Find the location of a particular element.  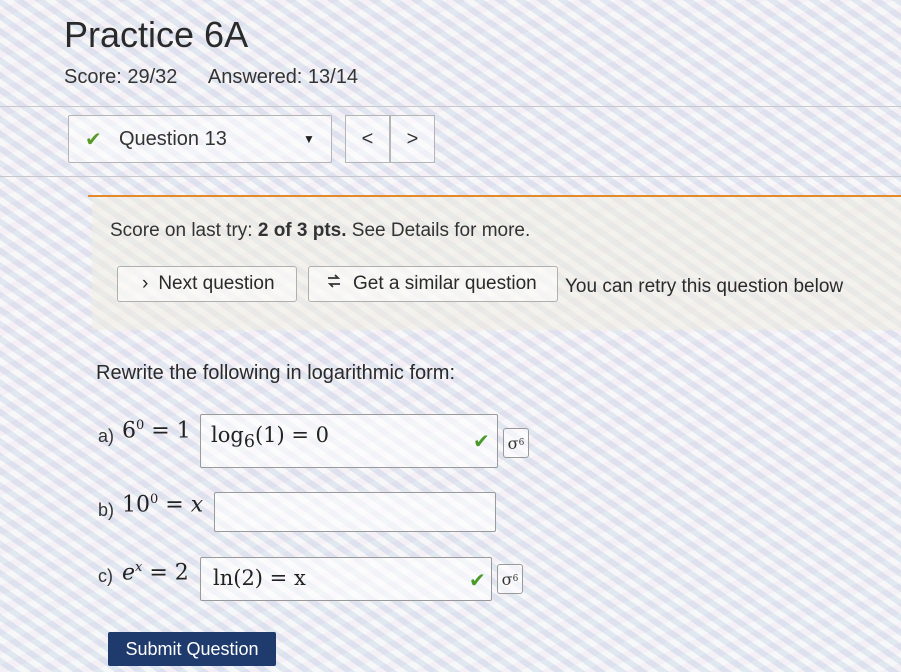

similar-question-button: Get a similar question is located at coordinates (433, 284).